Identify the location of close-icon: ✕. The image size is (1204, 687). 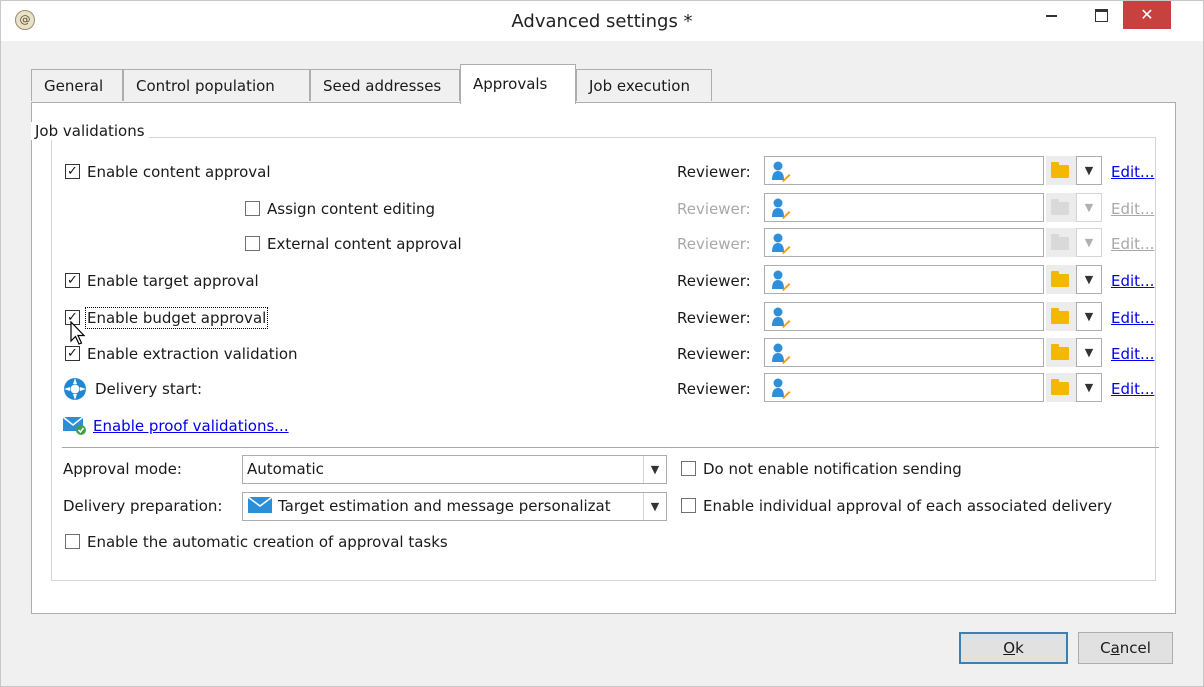
(1147, 14).